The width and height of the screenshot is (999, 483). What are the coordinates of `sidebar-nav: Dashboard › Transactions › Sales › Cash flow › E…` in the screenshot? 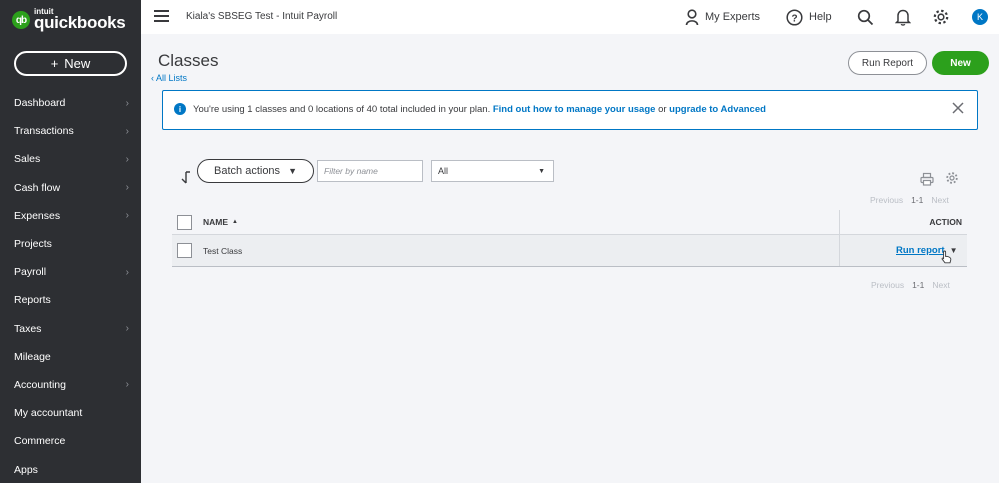 It's located at (70, 286).